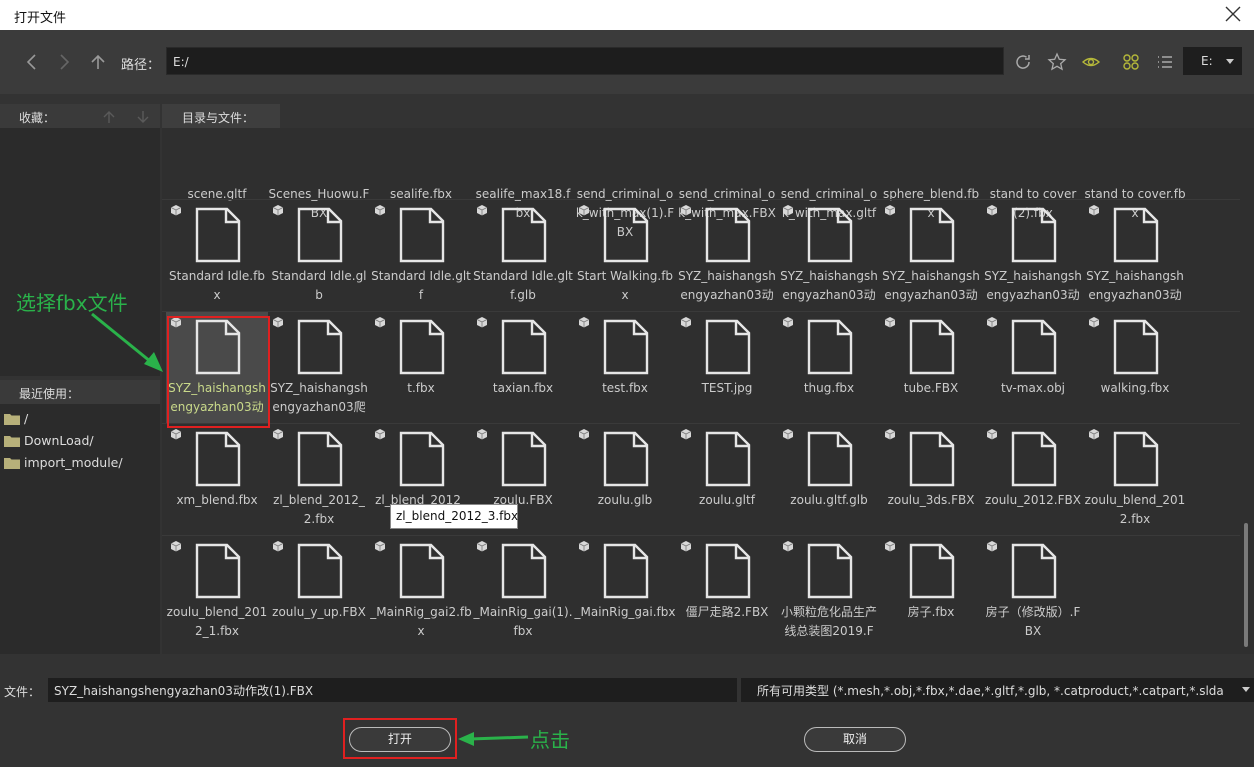 This screenshot has width=1254, height=767. What do you see at coordinates (829, 388) in the screenshot?
I see `file-item-label: thug.fbx` at bounding box center [829, 388].